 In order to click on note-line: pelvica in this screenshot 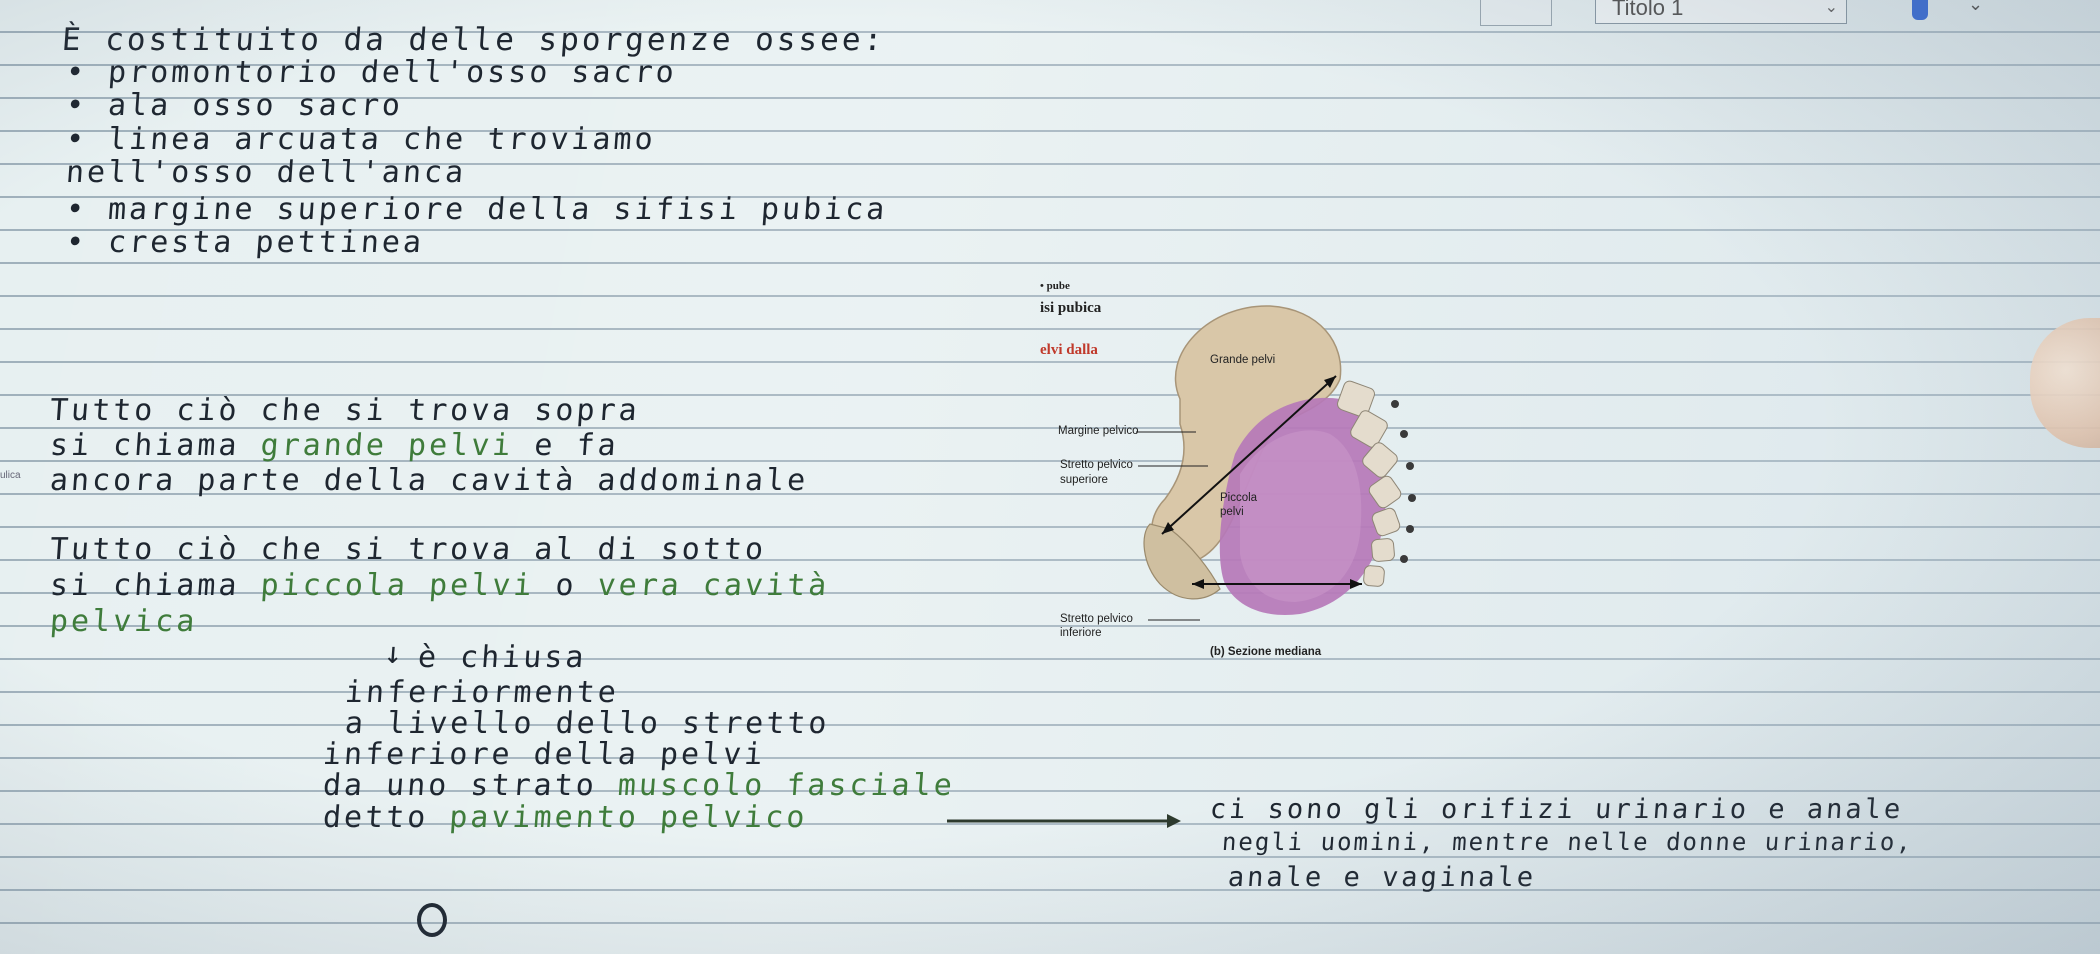, I will do `click(123, 621)`.